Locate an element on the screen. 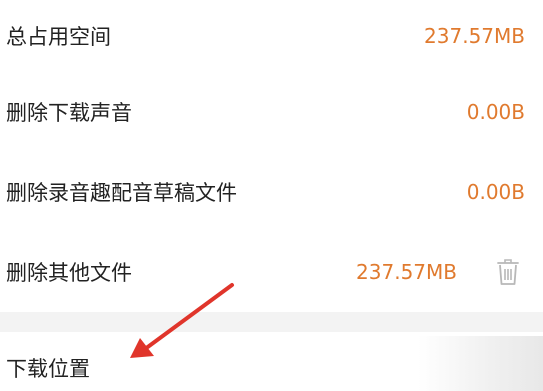  trash-icon is located at coordinates (508, 272).